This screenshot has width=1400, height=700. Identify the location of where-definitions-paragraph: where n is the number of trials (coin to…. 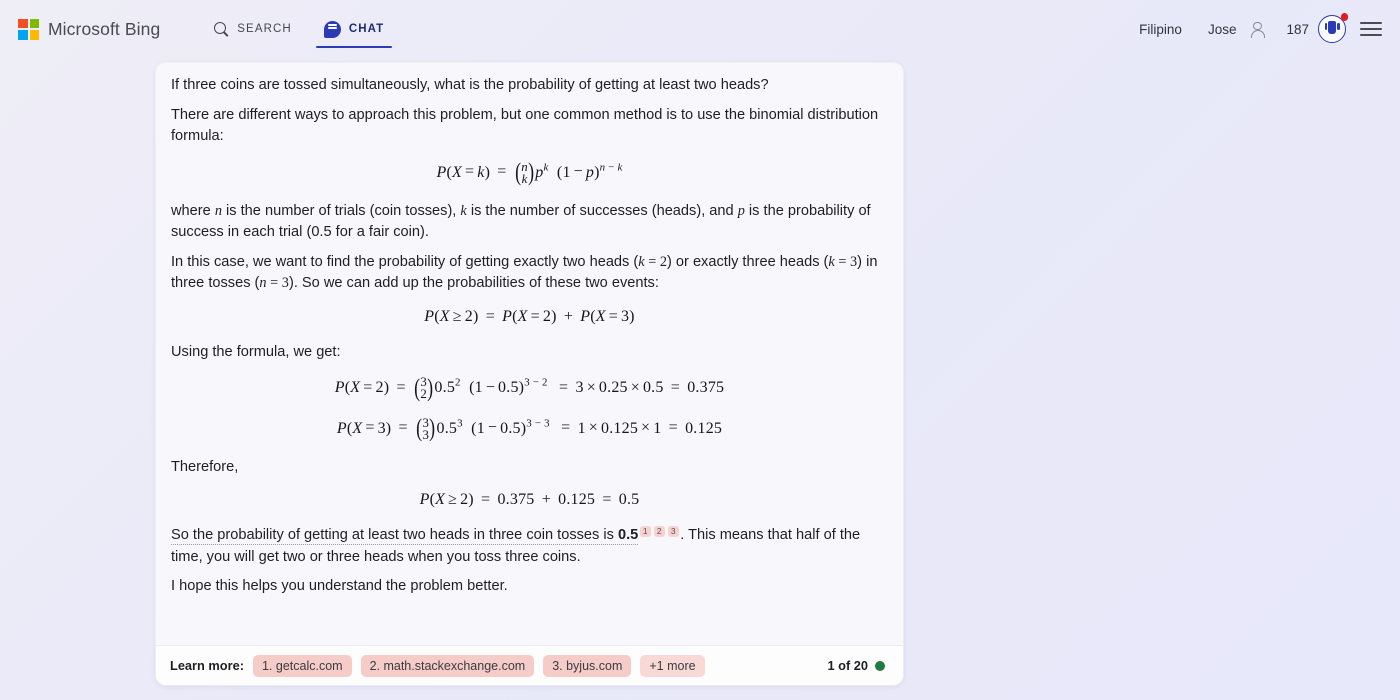
(529, 222).